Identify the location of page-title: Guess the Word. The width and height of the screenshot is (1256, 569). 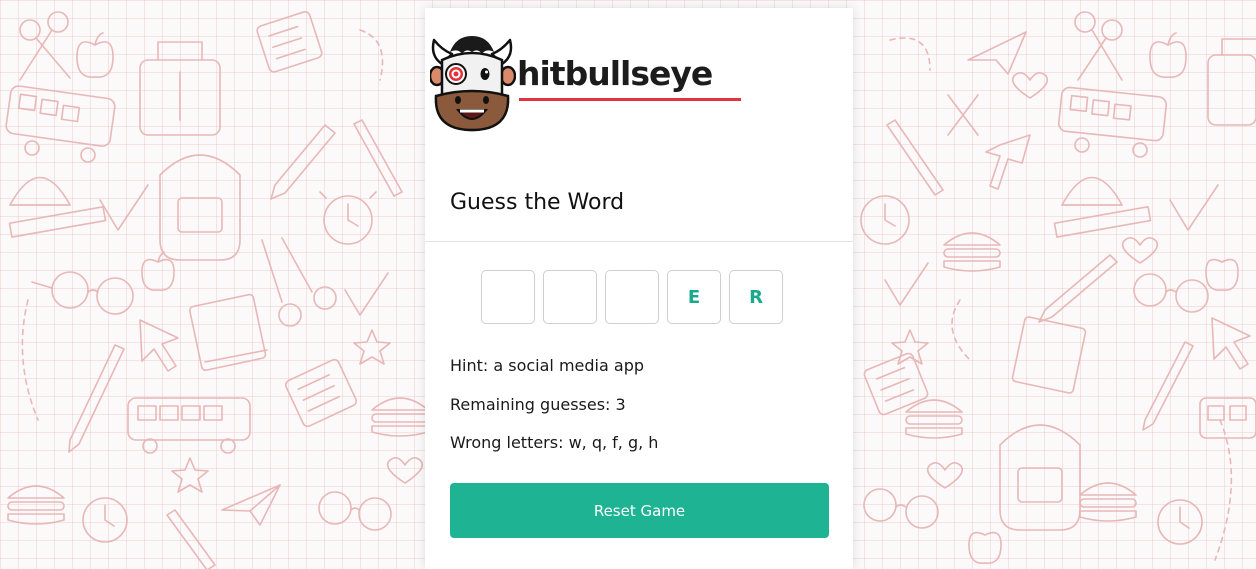
(537, 202).